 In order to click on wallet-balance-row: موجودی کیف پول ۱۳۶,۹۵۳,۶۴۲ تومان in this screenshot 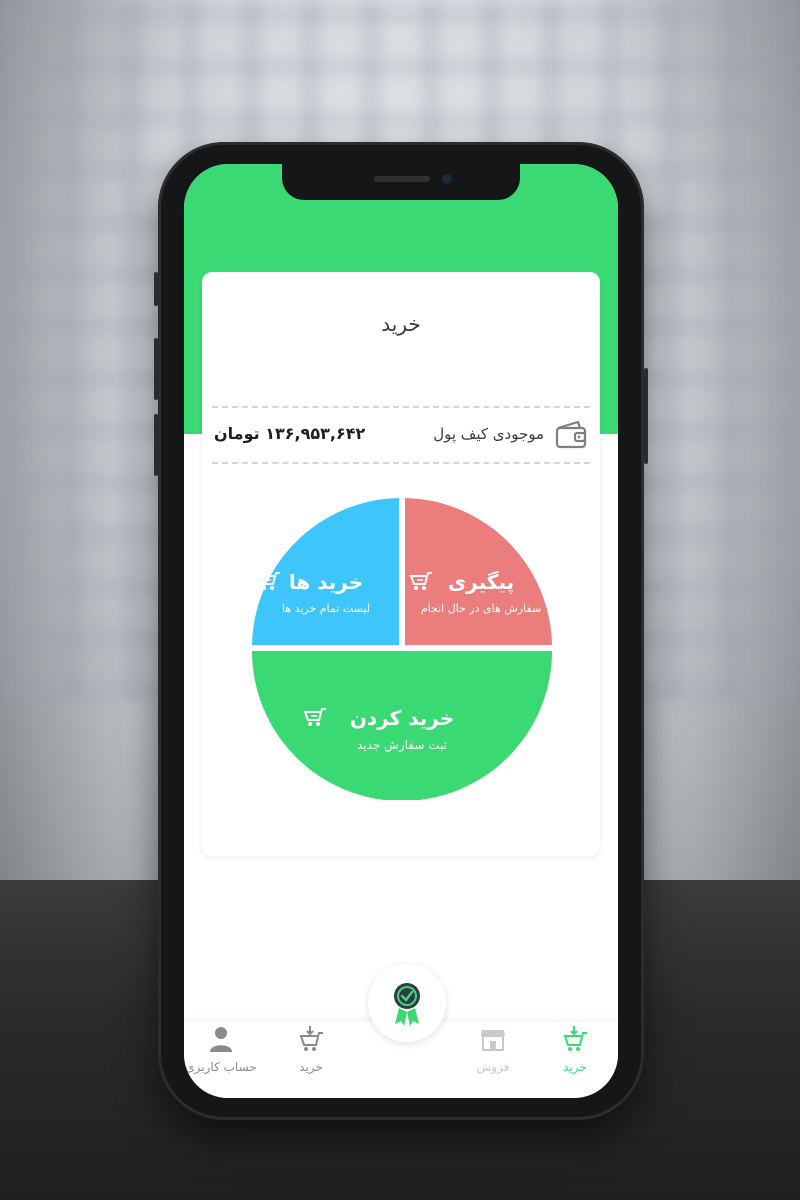, I will do `click(401, 435)`.